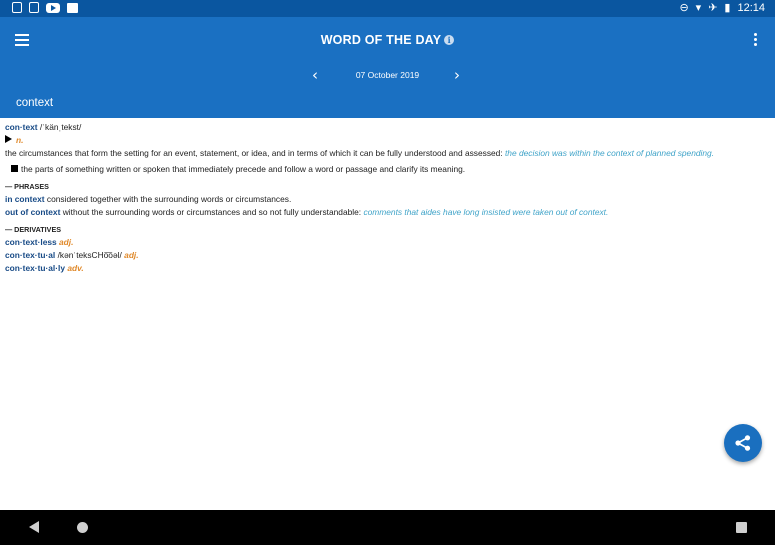 The height and width of the screenshot is (545, 775). I want to click on share-icon, so click(743, 443).